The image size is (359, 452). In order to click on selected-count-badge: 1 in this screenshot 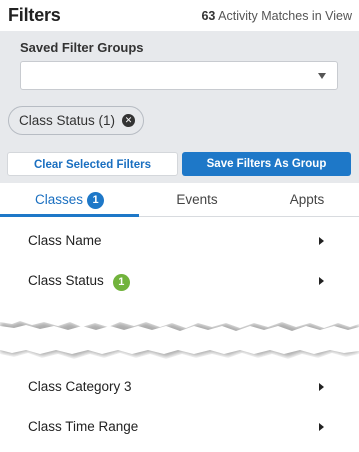, I will do `click(121, 282)`.